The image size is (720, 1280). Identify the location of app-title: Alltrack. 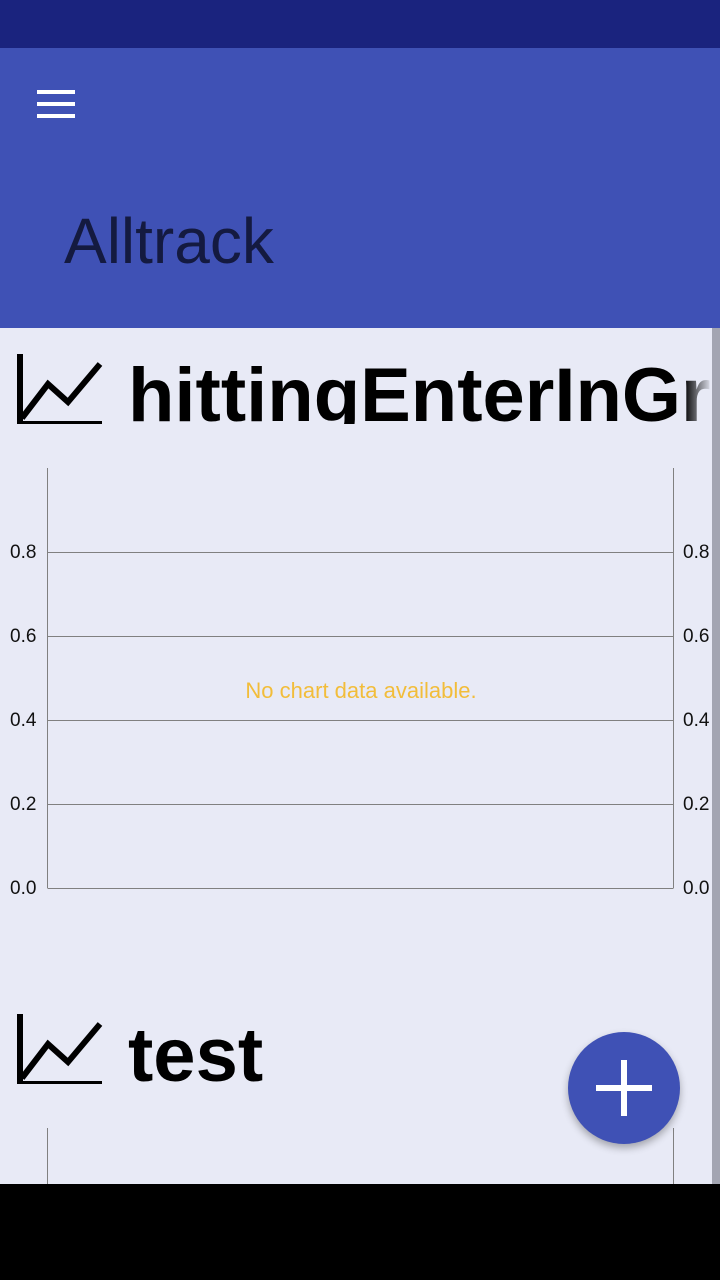
(169, 241).